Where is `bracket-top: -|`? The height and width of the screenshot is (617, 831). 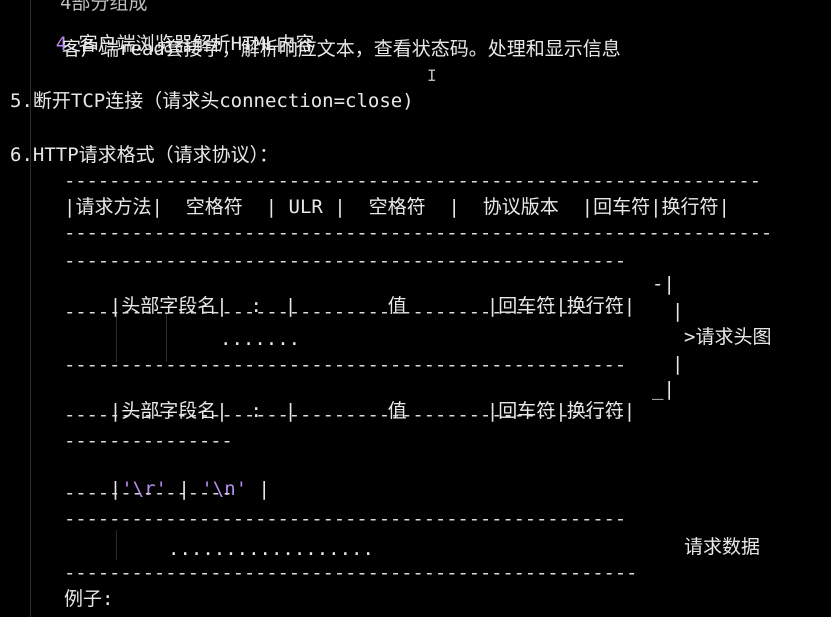 bracket-top: -| is located at coordinates (663, 284).